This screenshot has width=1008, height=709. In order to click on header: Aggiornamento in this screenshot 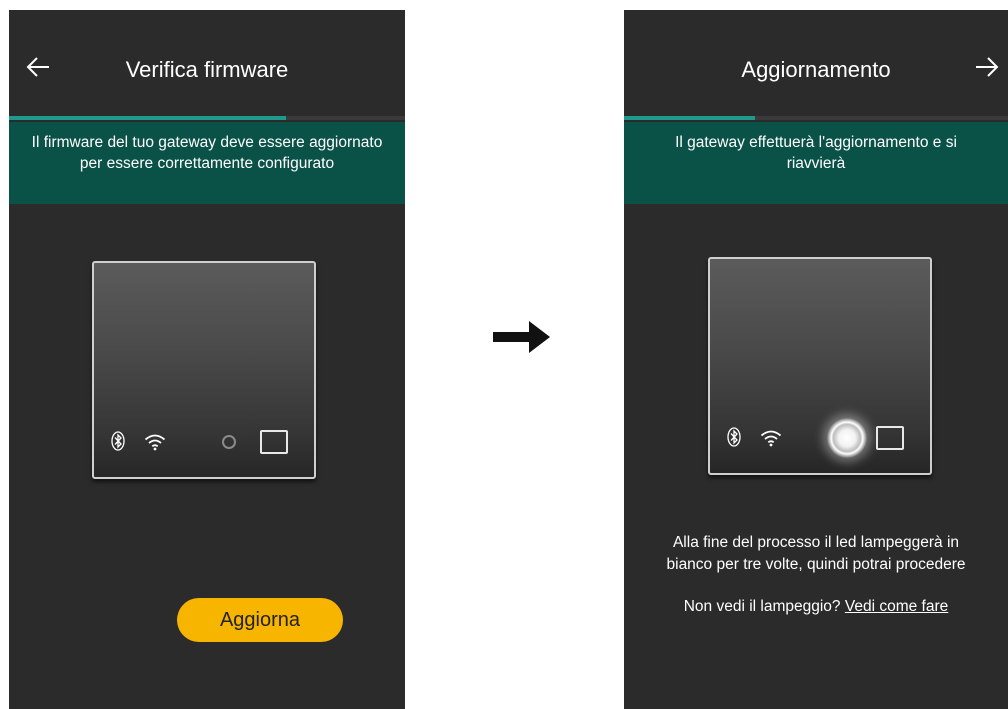, I will do `click(816, 69)`.